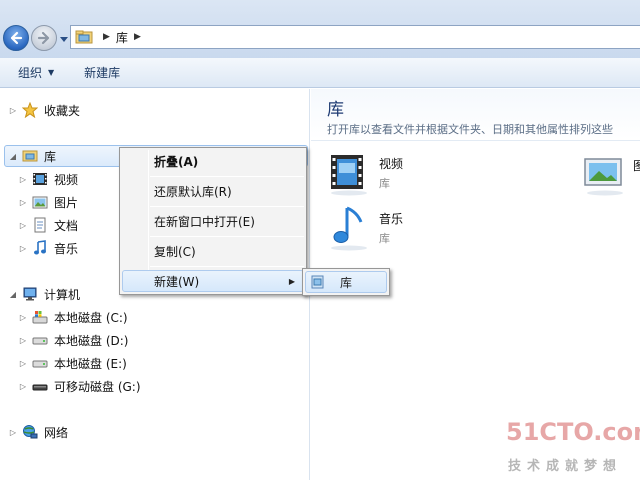 Image resolution: width=640 pixels, height=480 pixels. Describe the element at coordinates (470, 129) in the screenshot. I see `page-description: 打开库以查看文件并根据文件夹、日期和其他属性排列这些` at that location.